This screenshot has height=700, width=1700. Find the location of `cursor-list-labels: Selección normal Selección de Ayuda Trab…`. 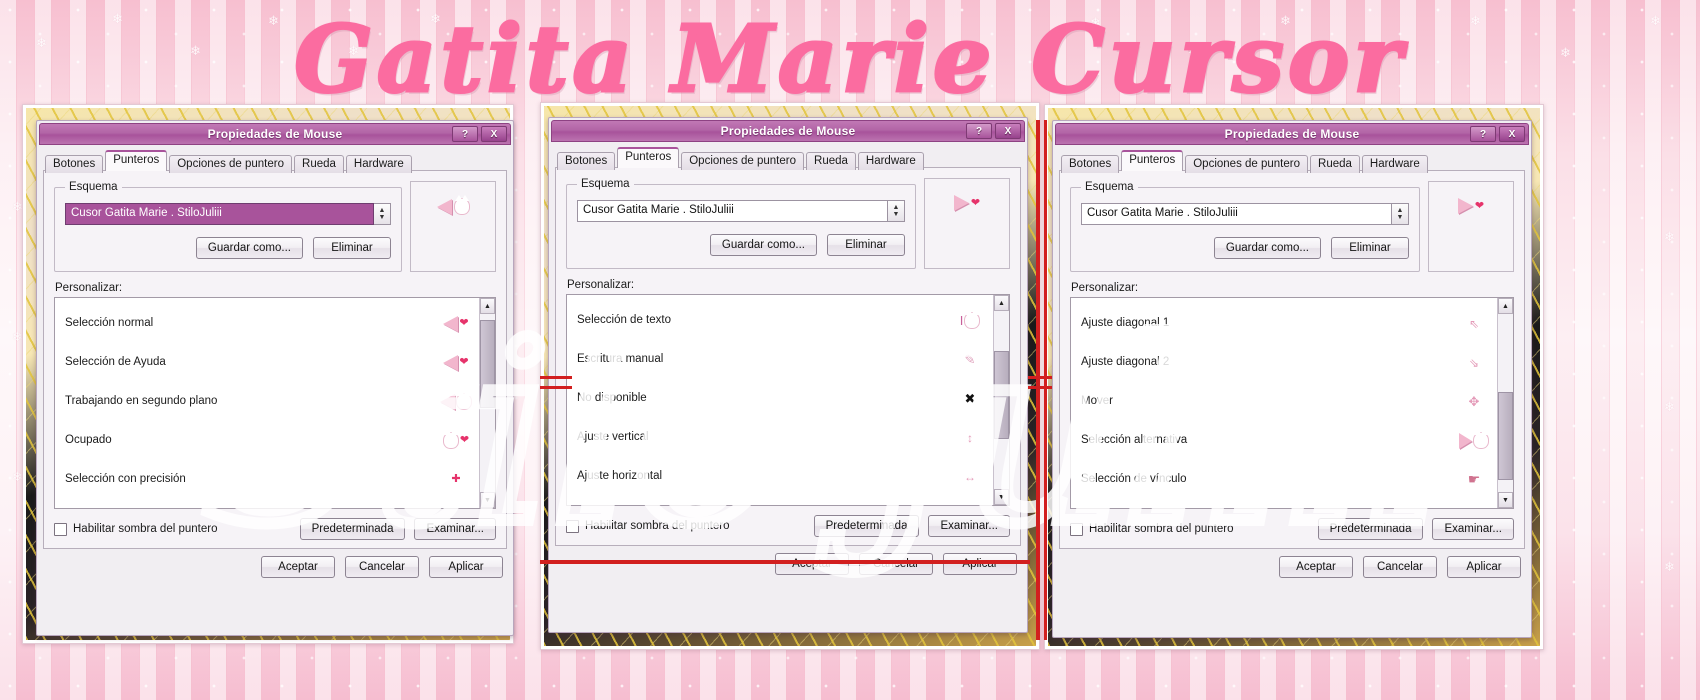

cursor-list-labels: Selección normal Selección de Ayuda Trab… is located at coordinates (244, 403).